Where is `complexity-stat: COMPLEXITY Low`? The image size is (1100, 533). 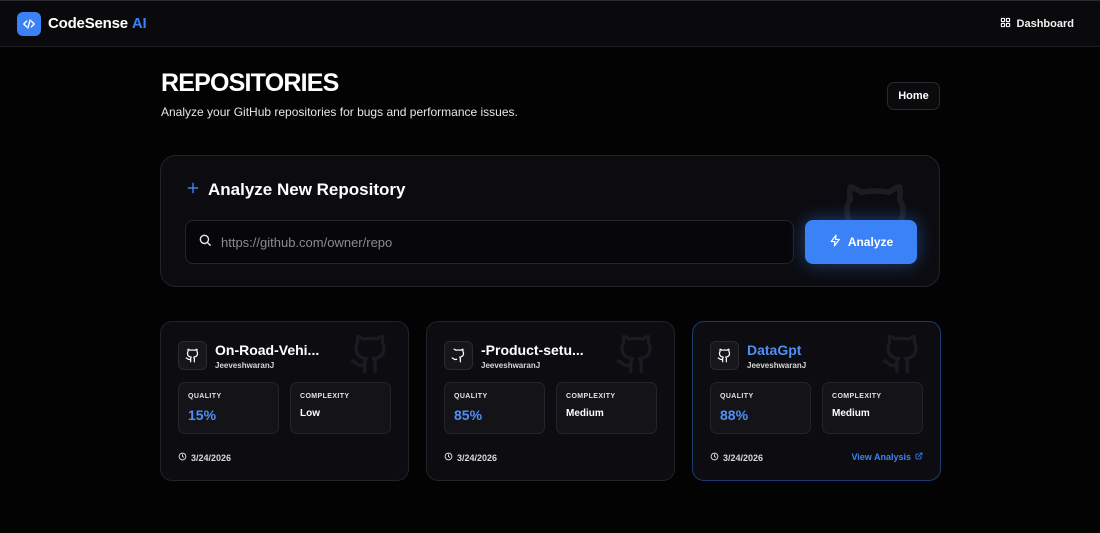 complexity-stat: COMPLEXITY Low is located at coordinates (340, 408).